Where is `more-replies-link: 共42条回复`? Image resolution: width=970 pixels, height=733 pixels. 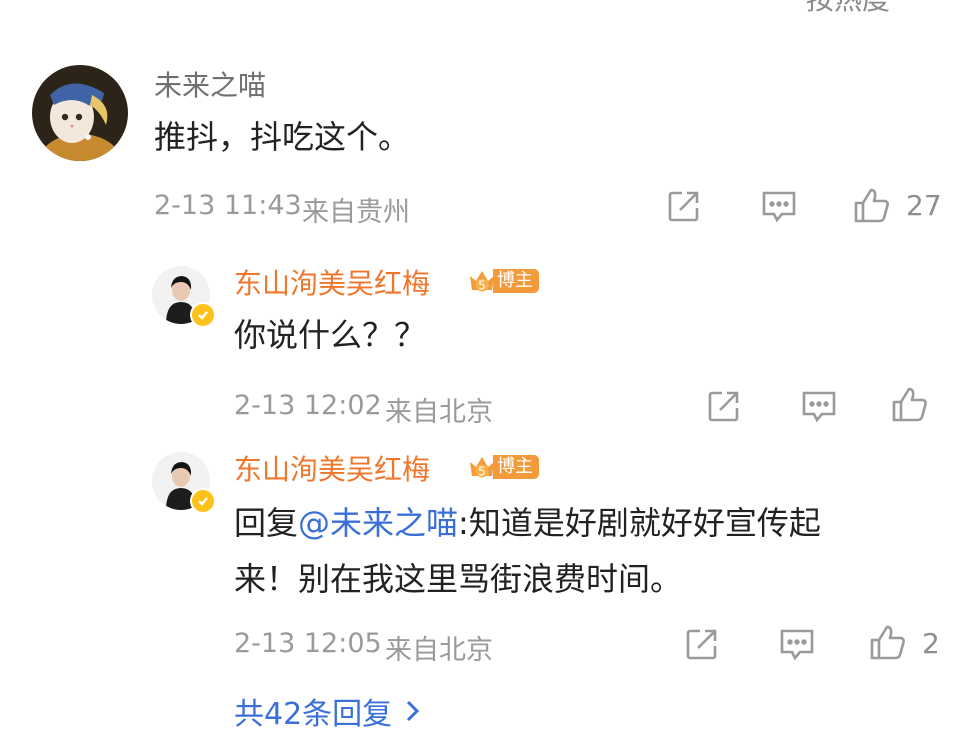 more-replies-link: 共42条回复 is located at coordinates (329, 711).